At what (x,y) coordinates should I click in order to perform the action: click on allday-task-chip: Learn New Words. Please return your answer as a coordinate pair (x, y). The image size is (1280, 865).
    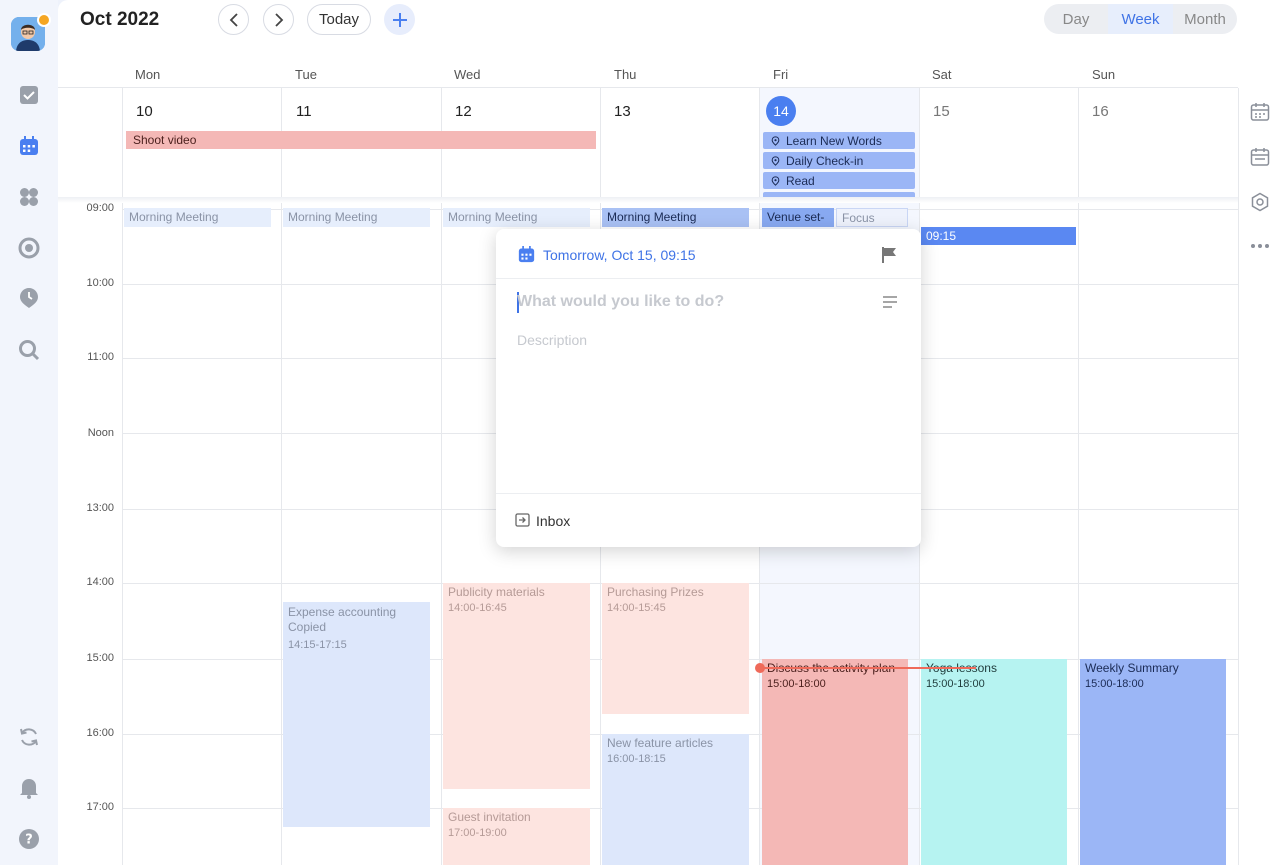
    Looking at the image, I should click on (839, 140).